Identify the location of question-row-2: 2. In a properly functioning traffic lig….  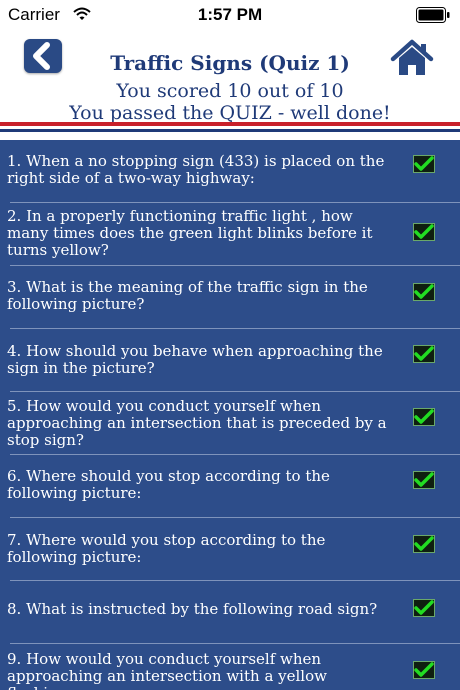
(230, 234).